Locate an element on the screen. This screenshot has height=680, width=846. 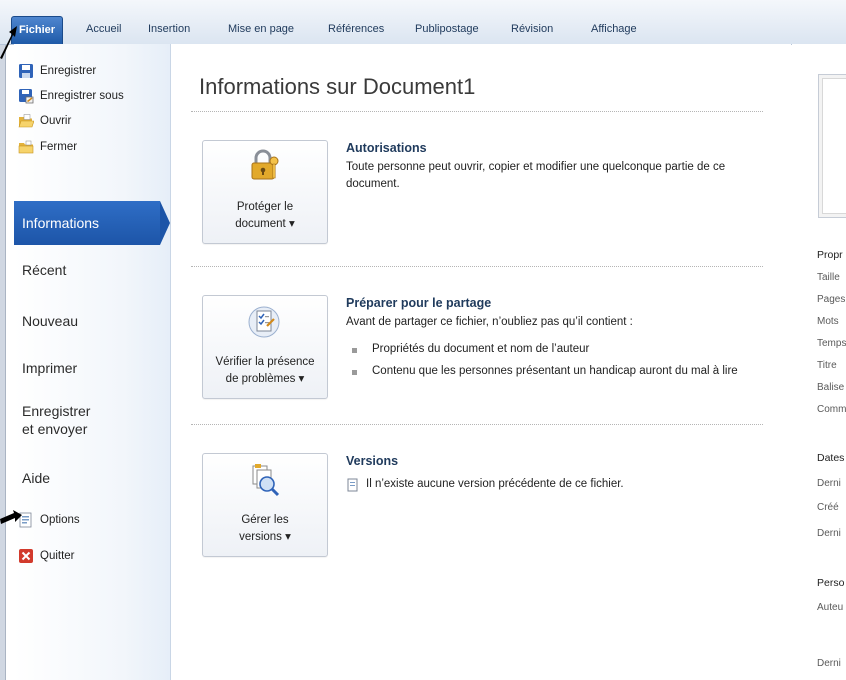
page-title: Informations sur Document1 is located at coordinates (337, 86).